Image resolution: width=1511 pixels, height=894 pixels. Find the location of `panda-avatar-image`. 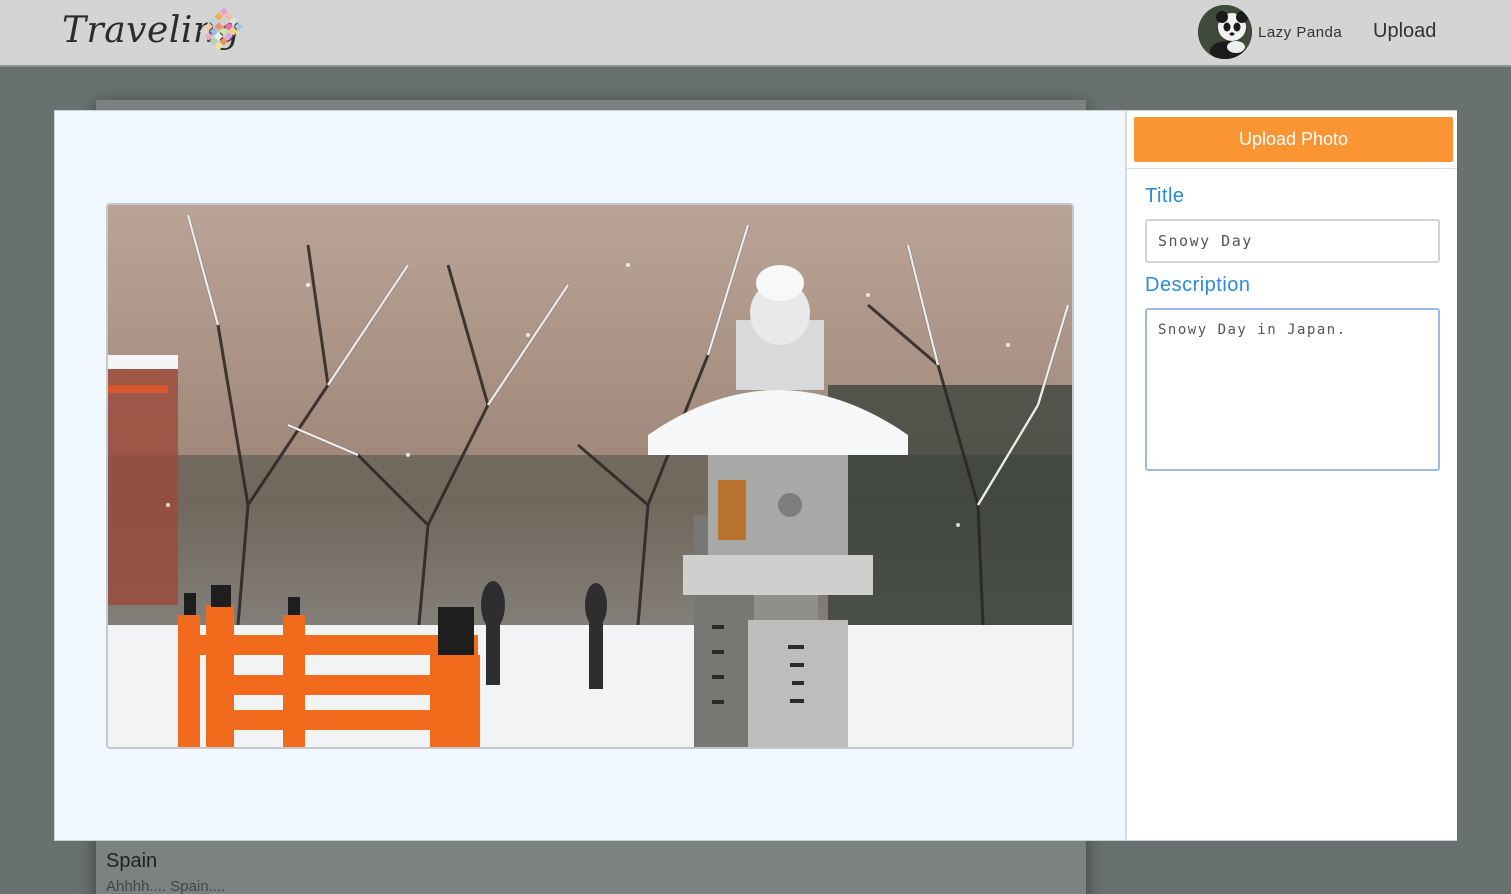

panda-avatar-image is located at coordinates (1225, 32).